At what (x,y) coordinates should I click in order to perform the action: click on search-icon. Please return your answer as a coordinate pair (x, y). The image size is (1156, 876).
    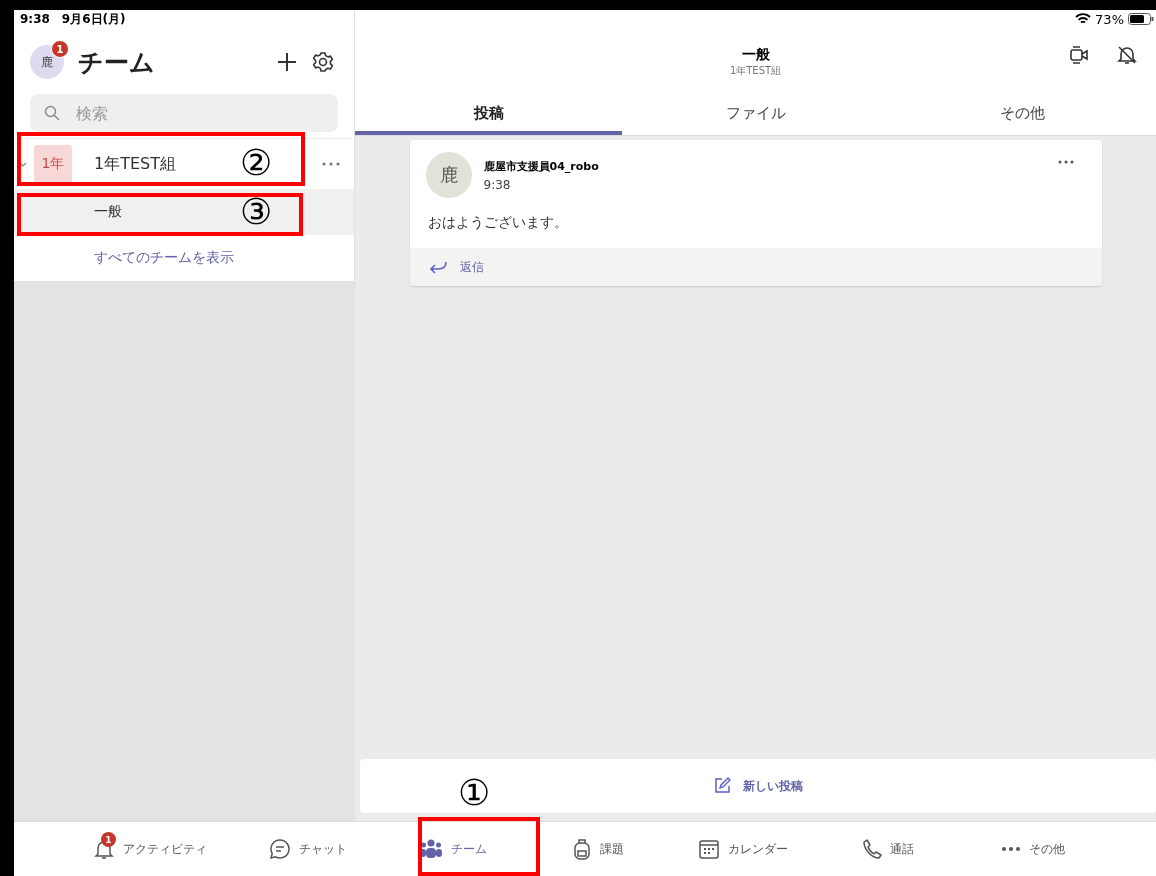
    Looking at the image, I should click on (52, 113).